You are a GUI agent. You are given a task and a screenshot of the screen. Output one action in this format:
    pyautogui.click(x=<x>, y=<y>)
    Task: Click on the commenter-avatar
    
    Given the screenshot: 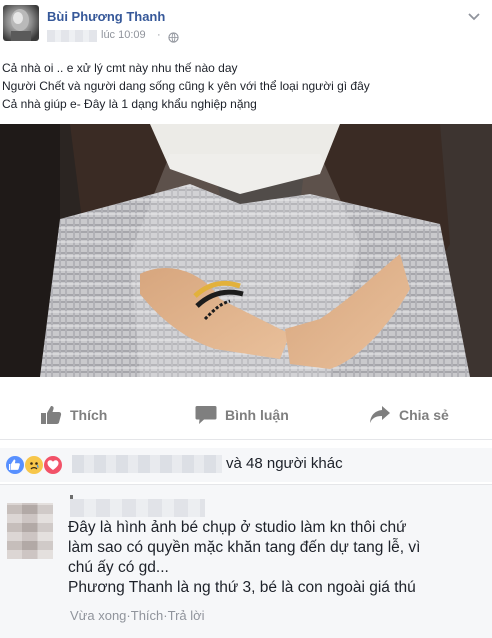 What is the action you would take?
    pyautogui.click(x=30, y=531)
    